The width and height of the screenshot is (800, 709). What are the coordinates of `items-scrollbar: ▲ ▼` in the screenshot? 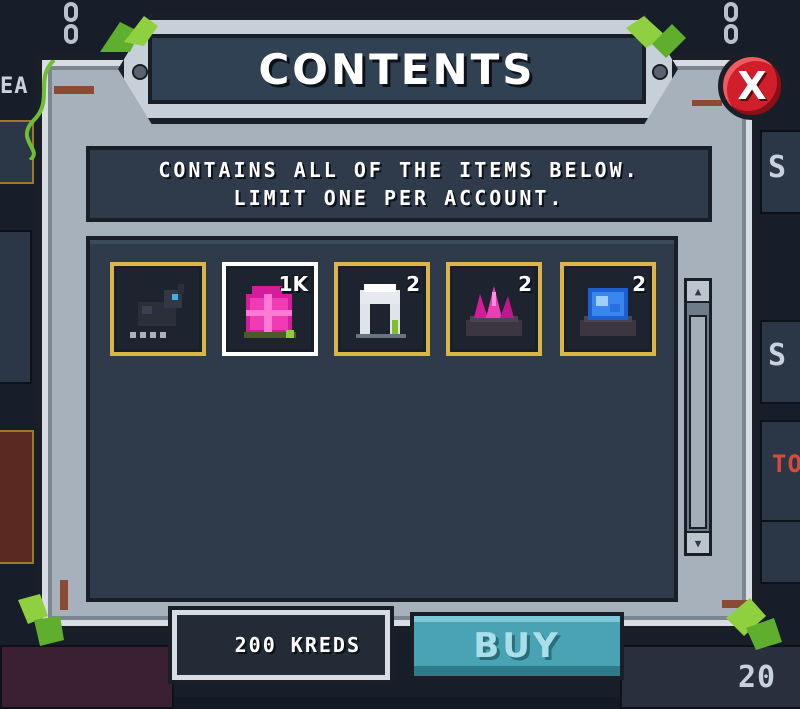 It's located at (698, 417).